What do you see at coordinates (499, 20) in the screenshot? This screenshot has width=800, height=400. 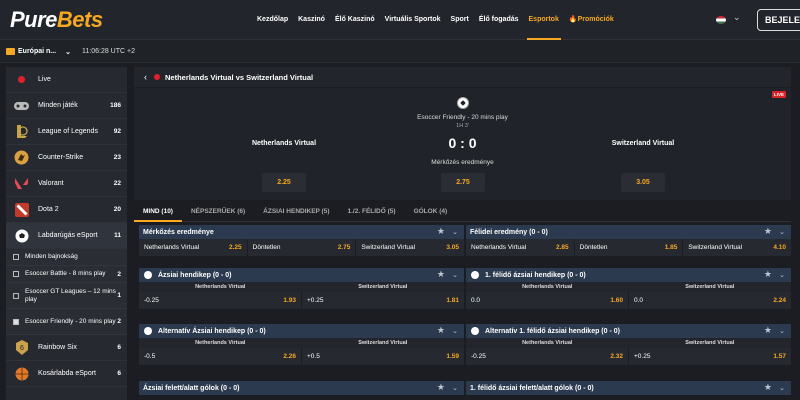 I see `nav-live-betting: Élő fogadás` at bounding box center [499, 20].